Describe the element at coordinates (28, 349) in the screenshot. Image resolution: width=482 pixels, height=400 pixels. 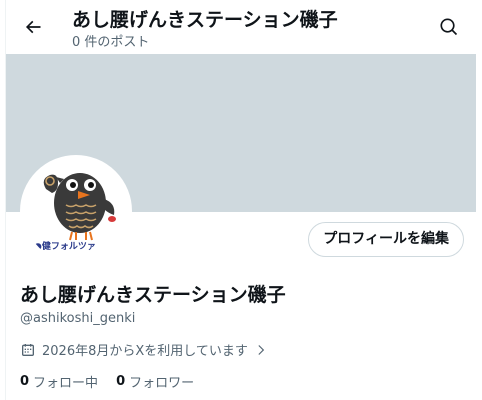
I see `calendar-icon` at that location.